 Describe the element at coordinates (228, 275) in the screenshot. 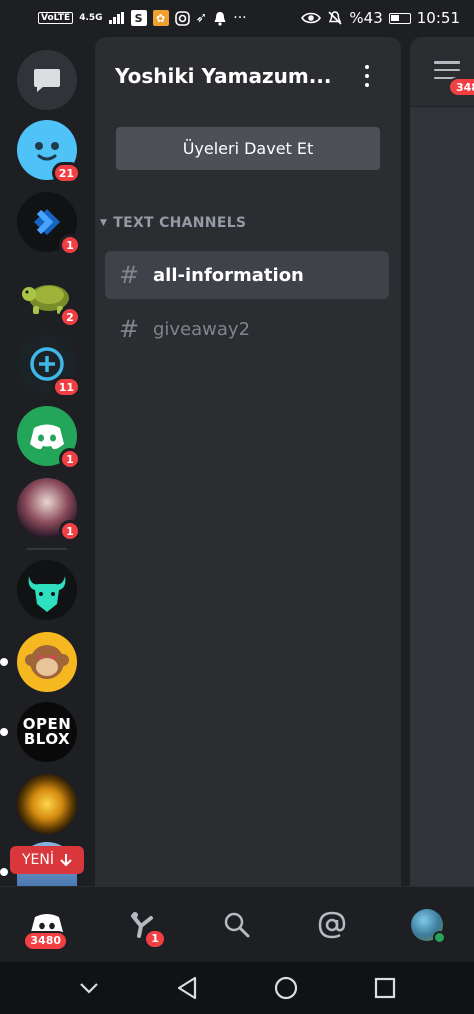

I see `channel-name: all-information` at that location.